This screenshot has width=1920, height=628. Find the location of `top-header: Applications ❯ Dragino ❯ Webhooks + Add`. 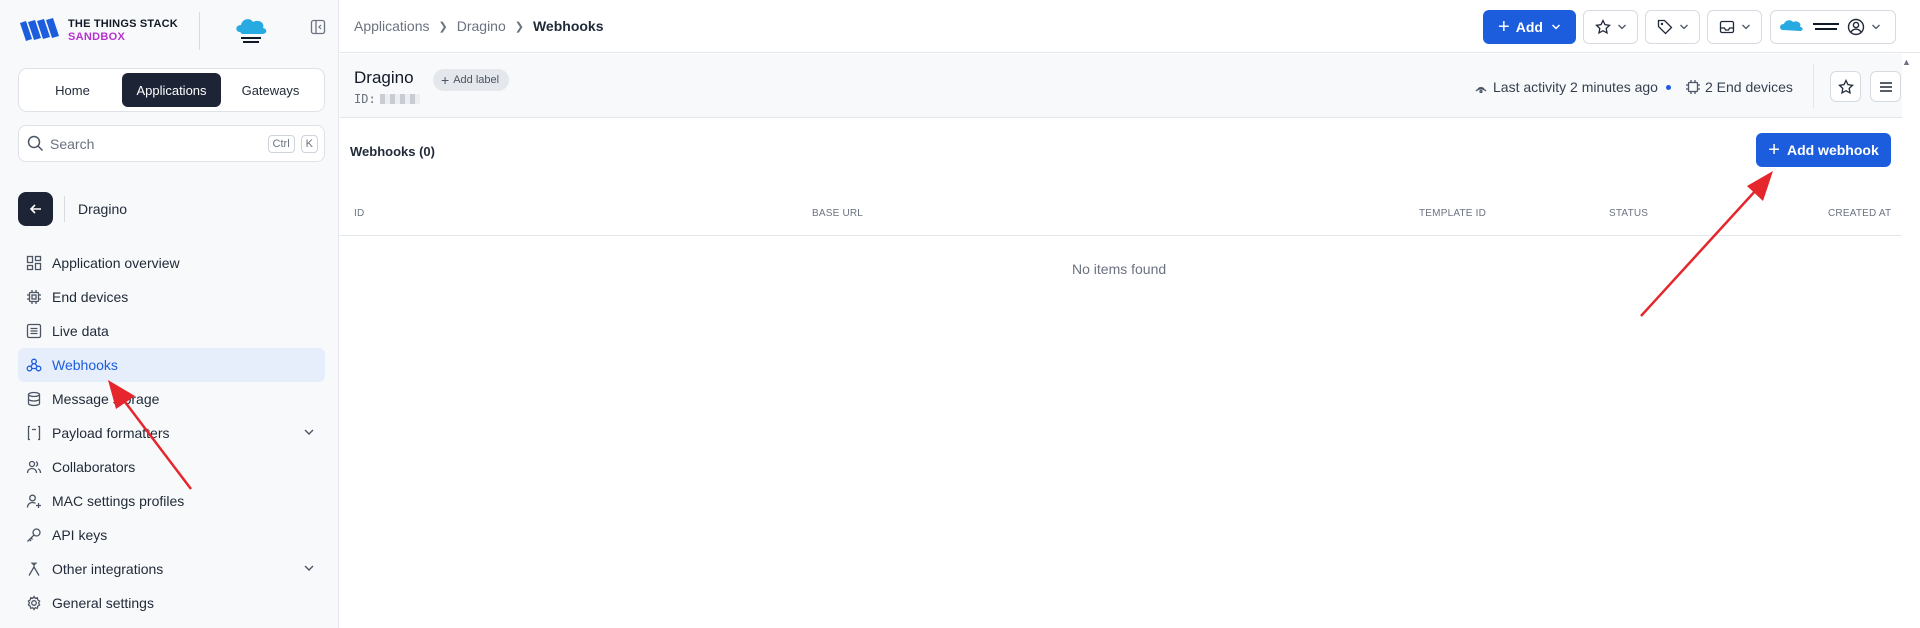

top-header: Applications ❯ Dragino ❯ Webhooks + Add is located at coordinates (1130, 26).